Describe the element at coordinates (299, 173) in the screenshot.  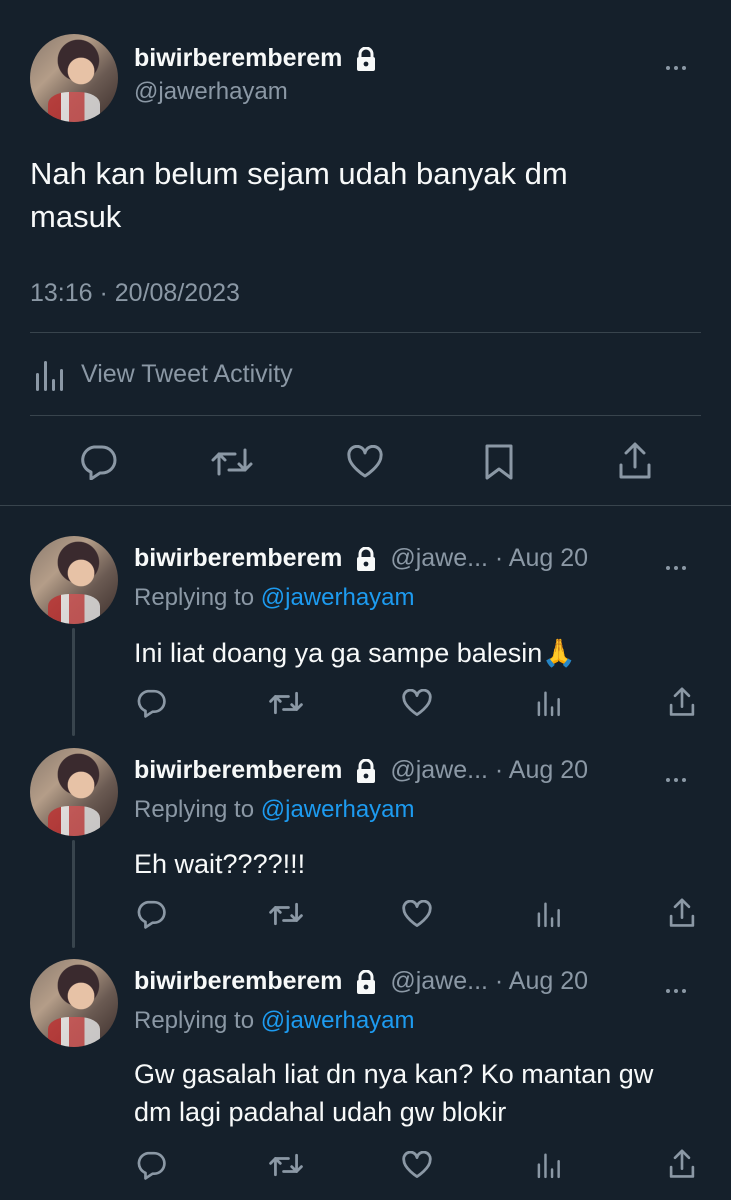
I see `tweet-text-line: Nah kan belum sejam udah banyak dm` at that location.